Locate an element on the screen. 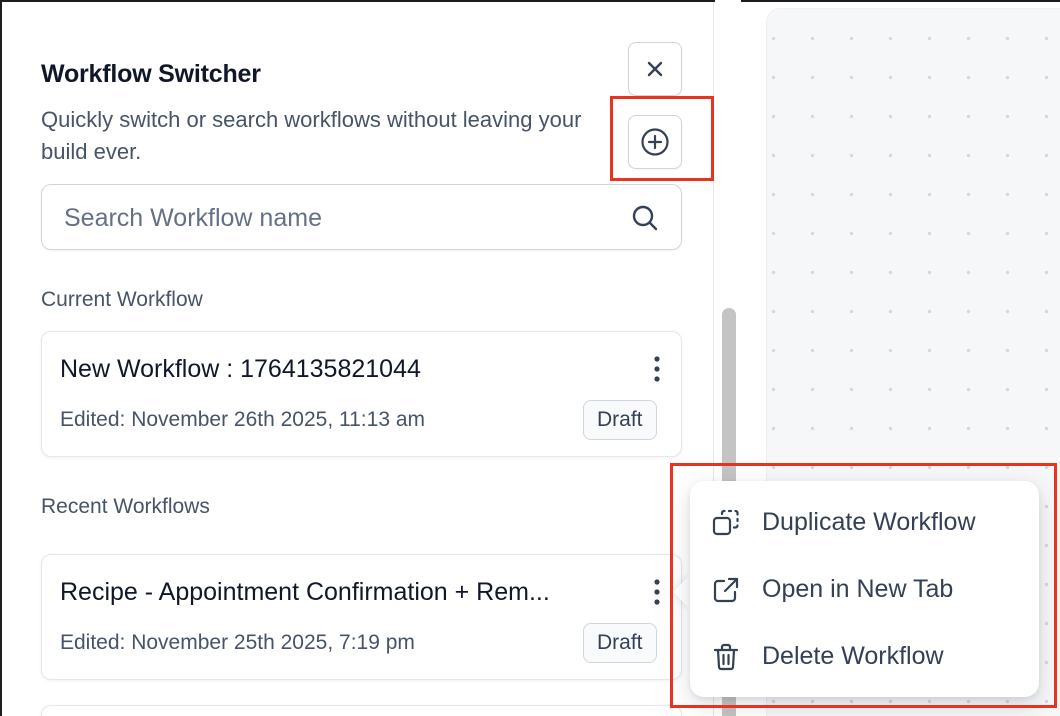 Image resolution: width=1060 pixels, height=716 pixels. search-input is located at coordinates (334, 218).